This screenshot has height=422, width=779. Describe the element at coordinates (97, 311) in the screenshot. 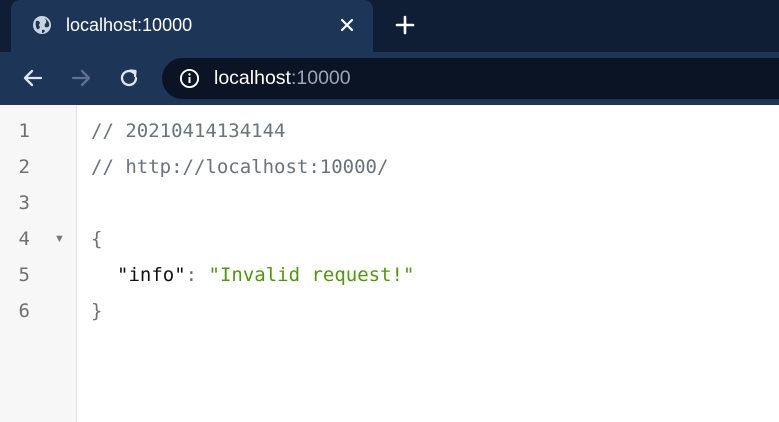

I see `close-brace: }` at that location.